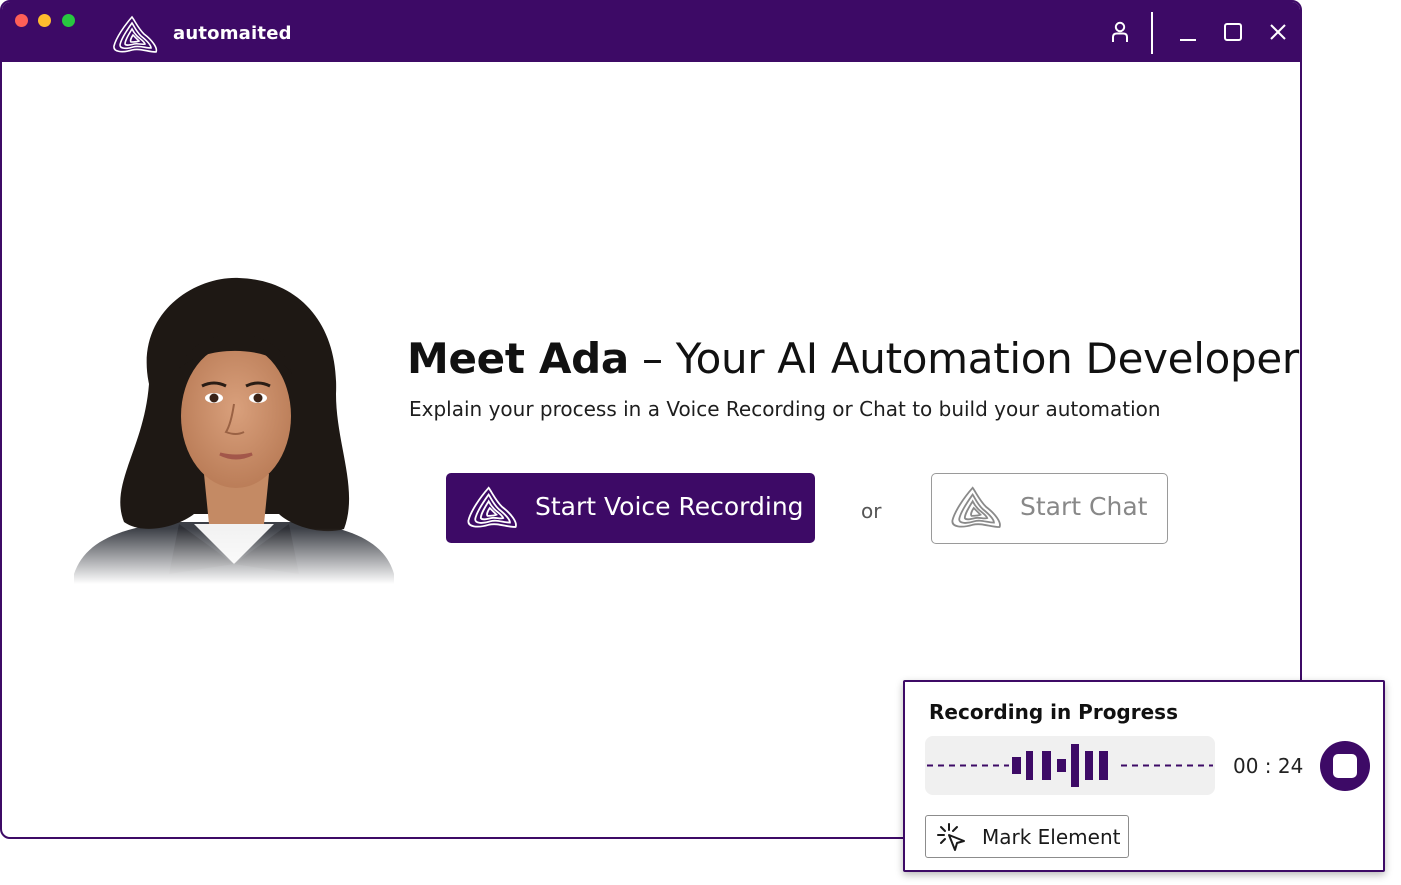 This screenshot has width=1401, height=885. Describe the element at coordinates (1278, 32) in the screenshot. I see `close-icon` at that location.